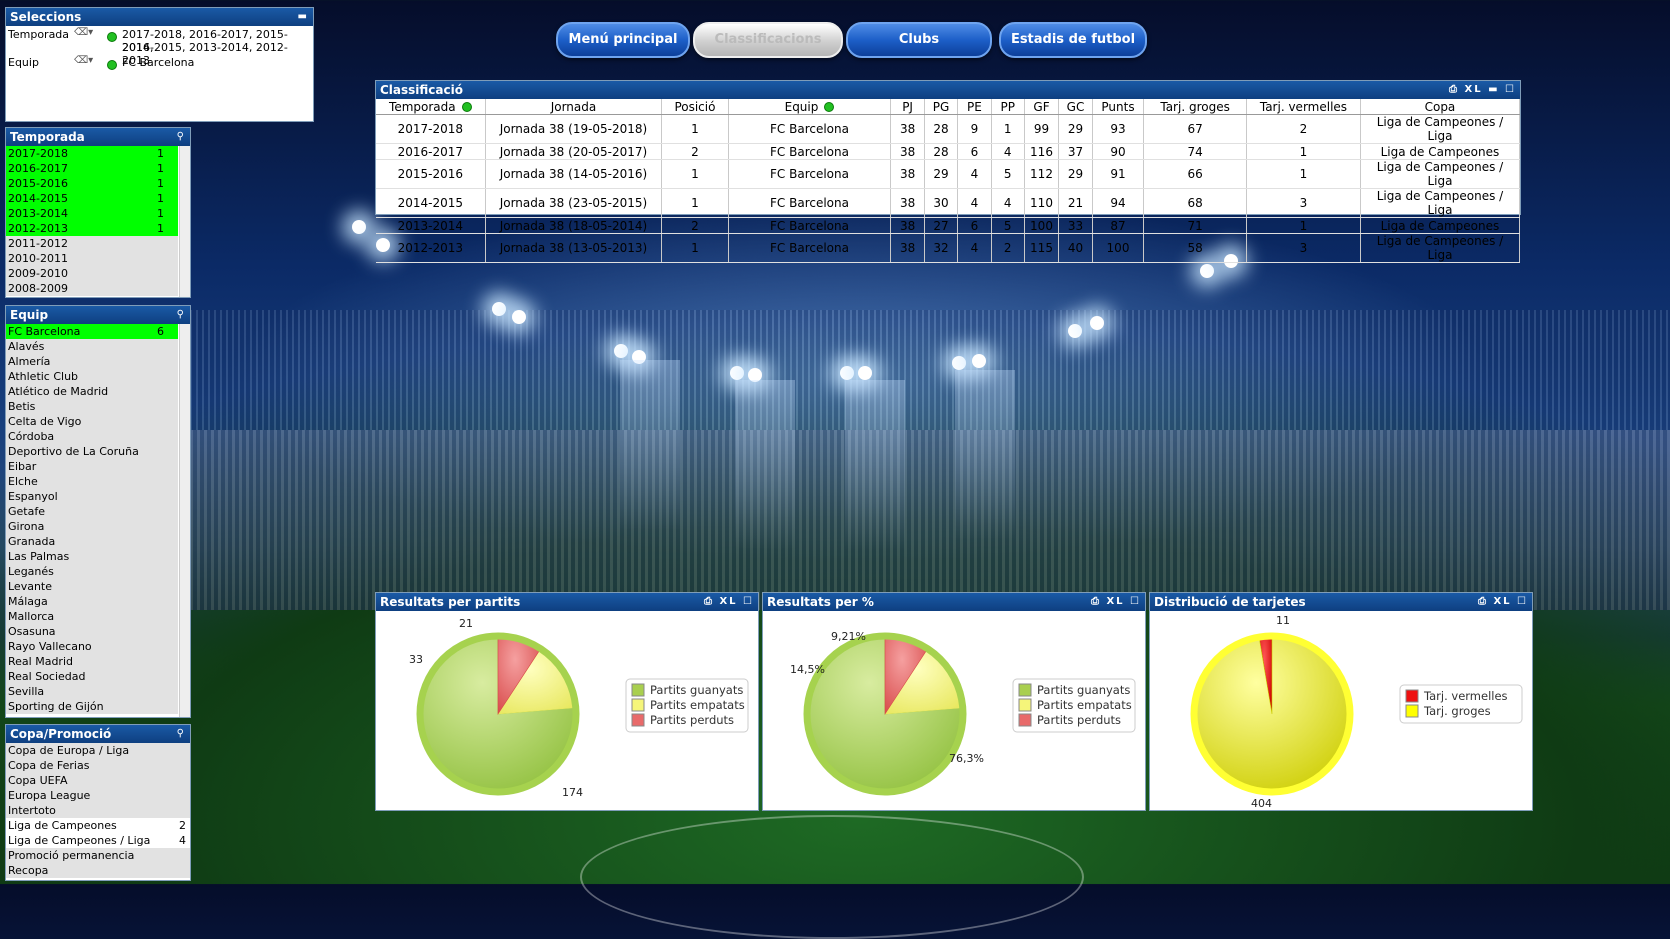  What do you see at coordinates (98, 765) in the screenshot?
I see `list-item: Copa de Ferias` at bounding box center [98, 765].